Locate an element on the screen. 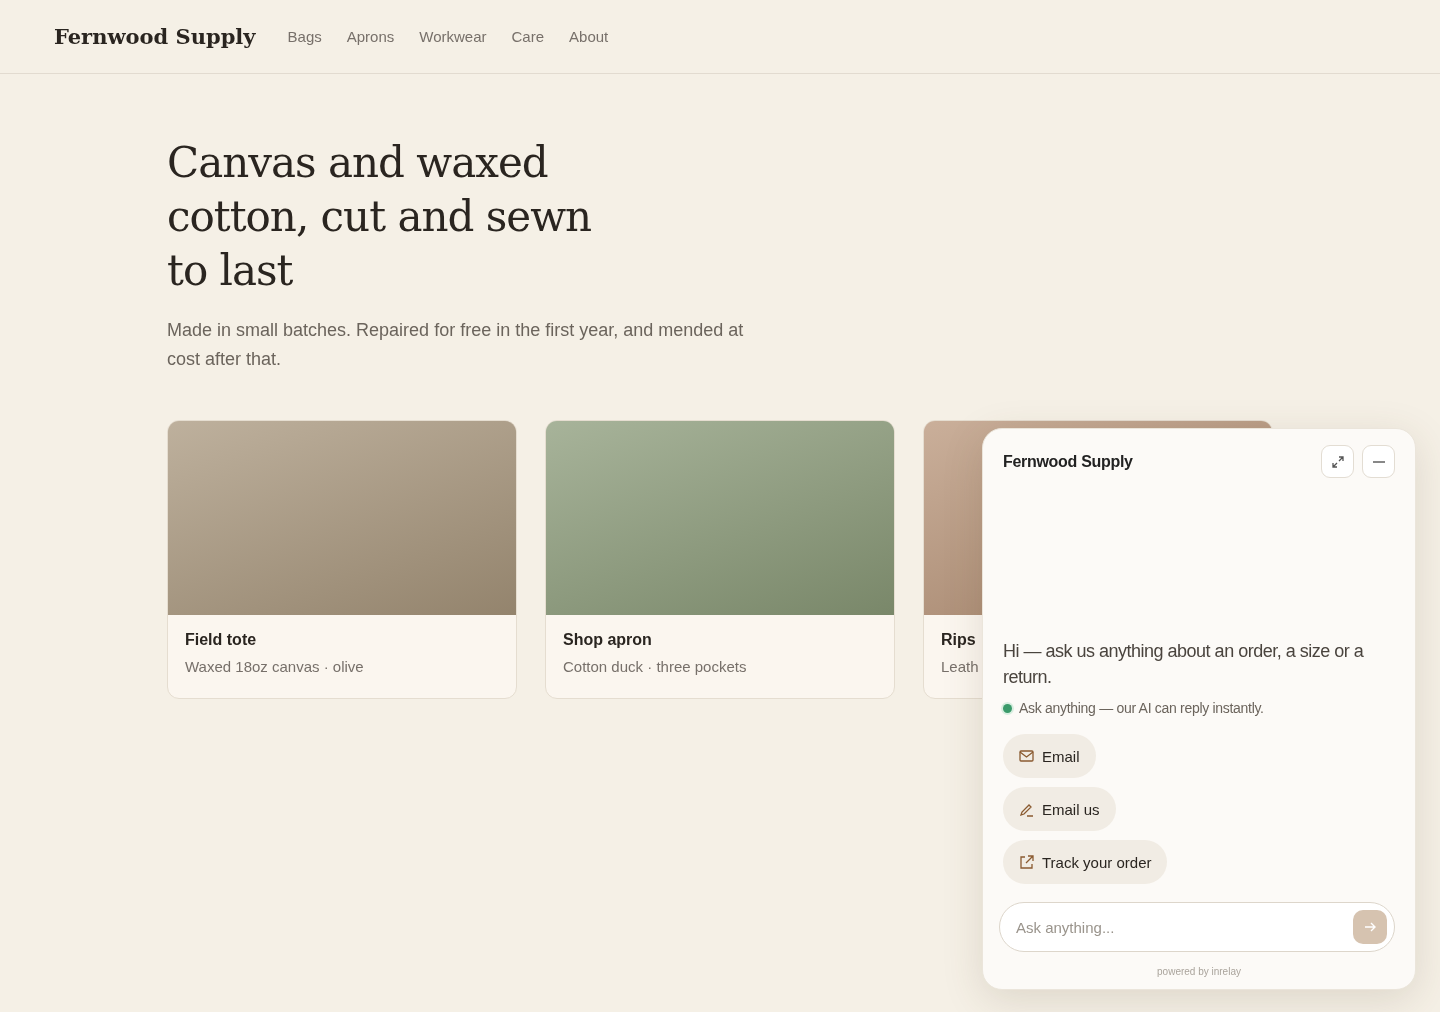 This screenshot has width=1440, height=1012. product-card: Field tote Waxed 18oz canvas · olive is located at coordinates (342, 559).